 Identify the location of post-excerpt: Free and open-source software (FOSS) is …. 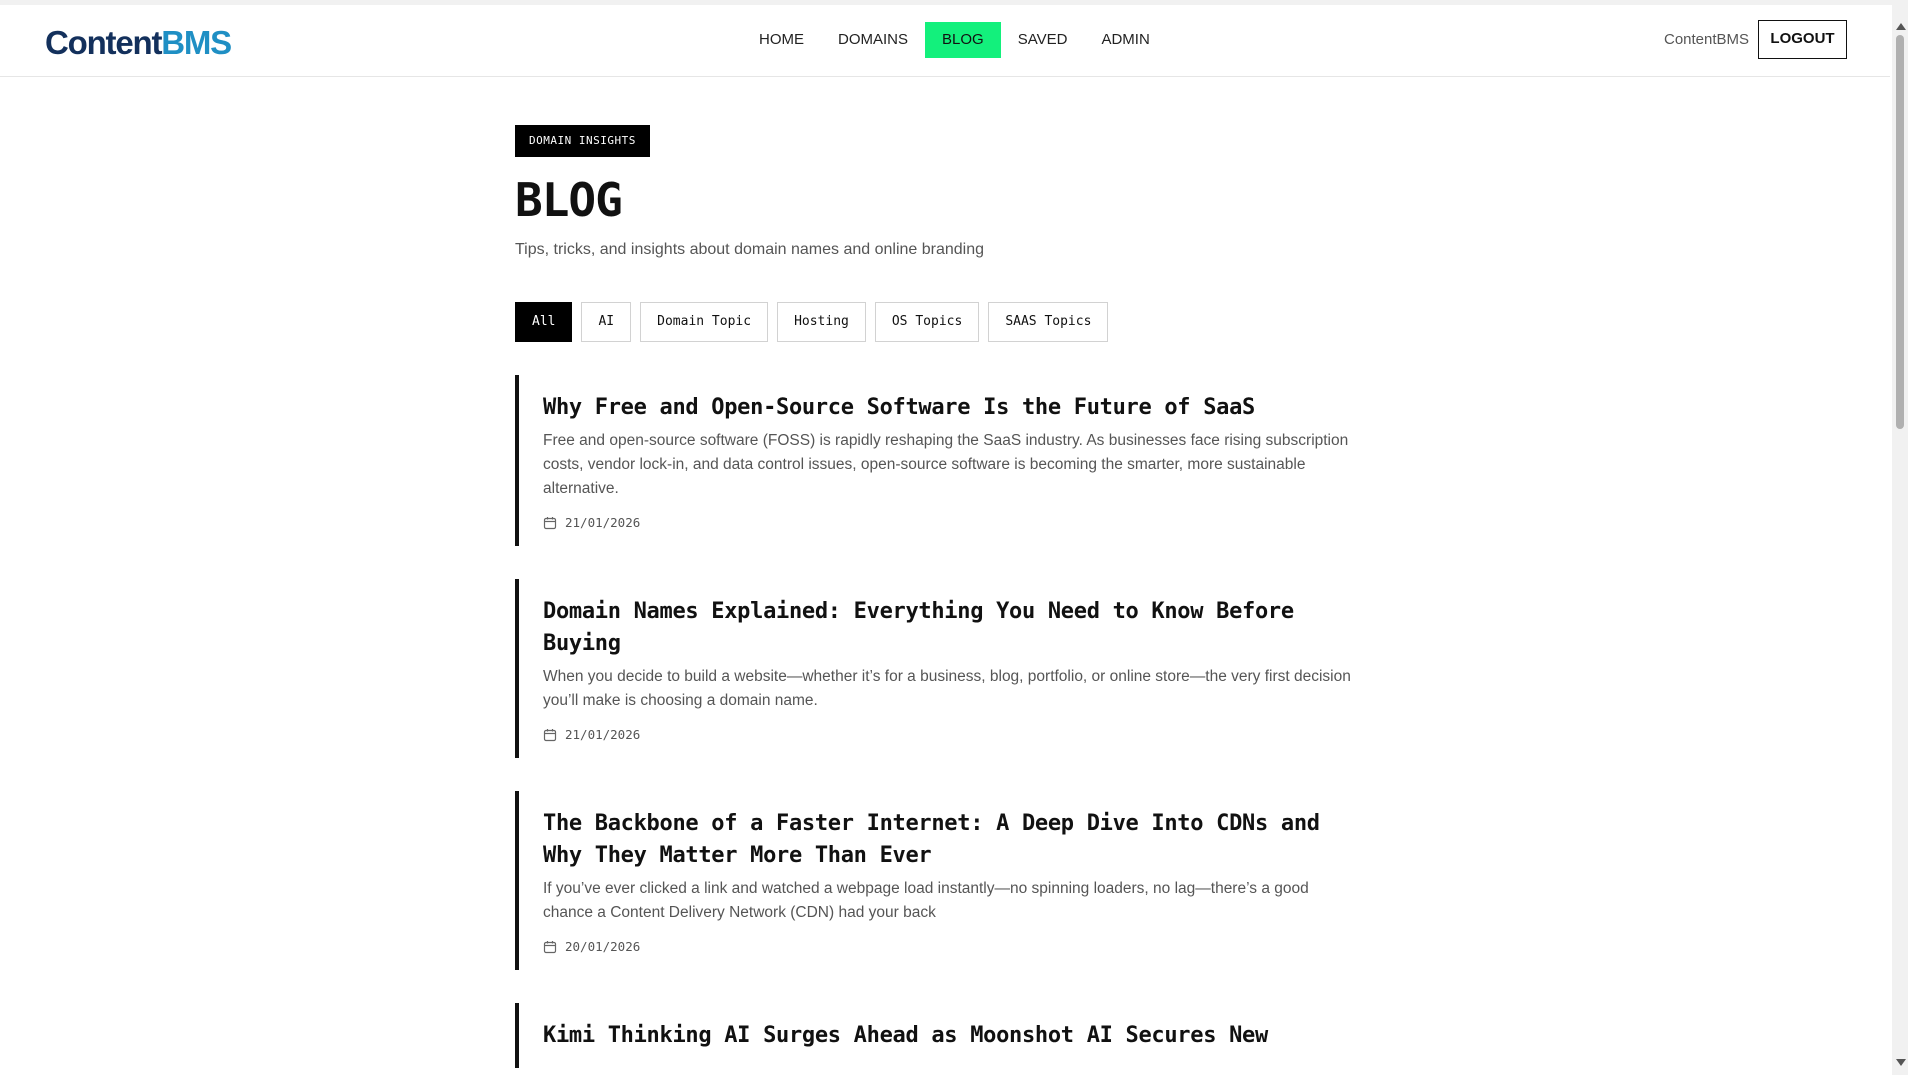
(946, 464).